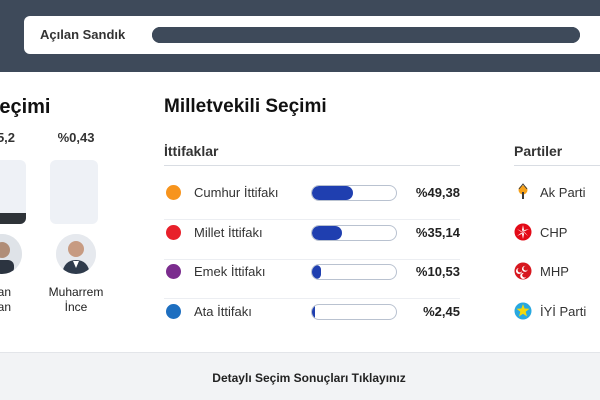 This screenshot has width=600, height=400. I want to click on alliances-heading: İttifaklar, so click(191, 151).